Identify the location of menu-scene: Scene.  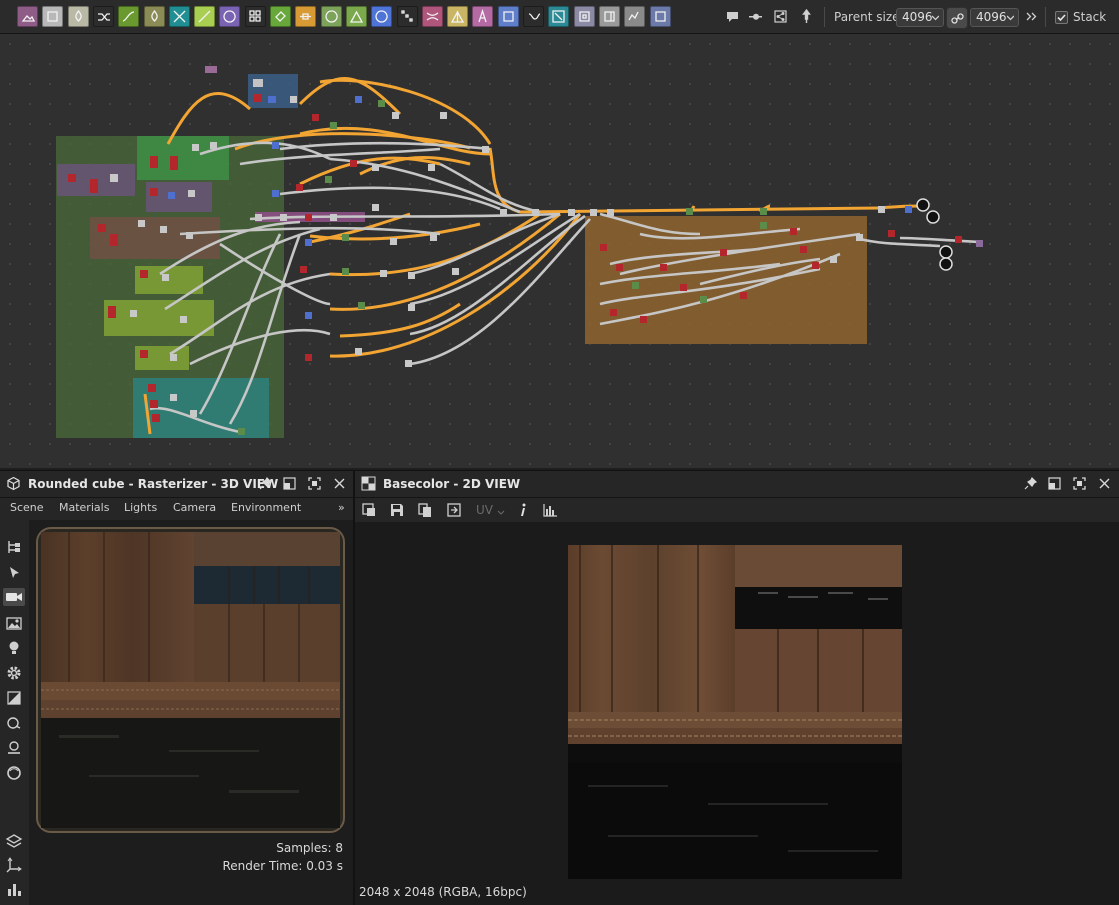
(27, 507).